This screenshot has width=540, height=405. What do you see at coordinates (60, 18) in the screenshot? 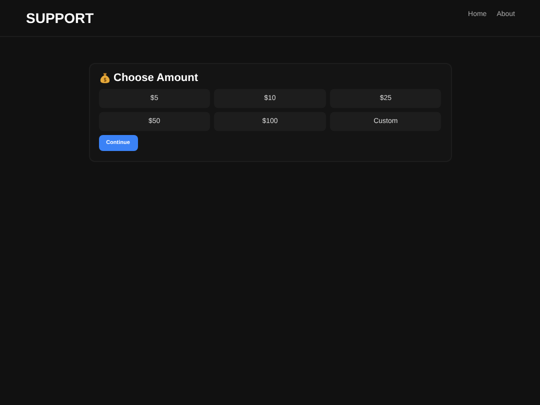
I see `site-logo: SUPPORT` at bounding box center [60, 18].